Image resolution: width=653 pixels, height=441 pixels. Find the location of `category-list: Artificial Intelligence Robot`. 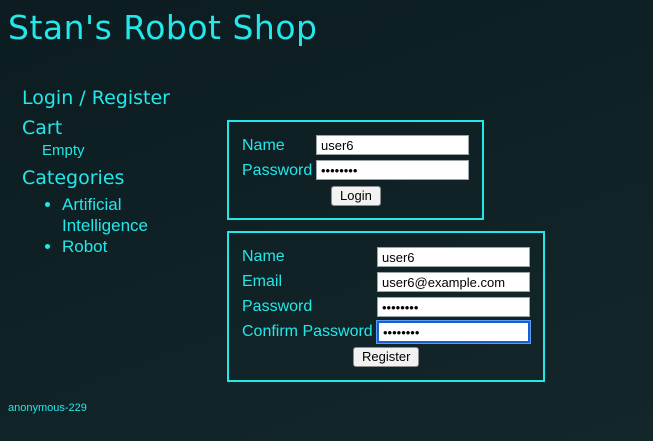

category-list: Artificial Intelligence Robot is located at coordinates (117, 225).